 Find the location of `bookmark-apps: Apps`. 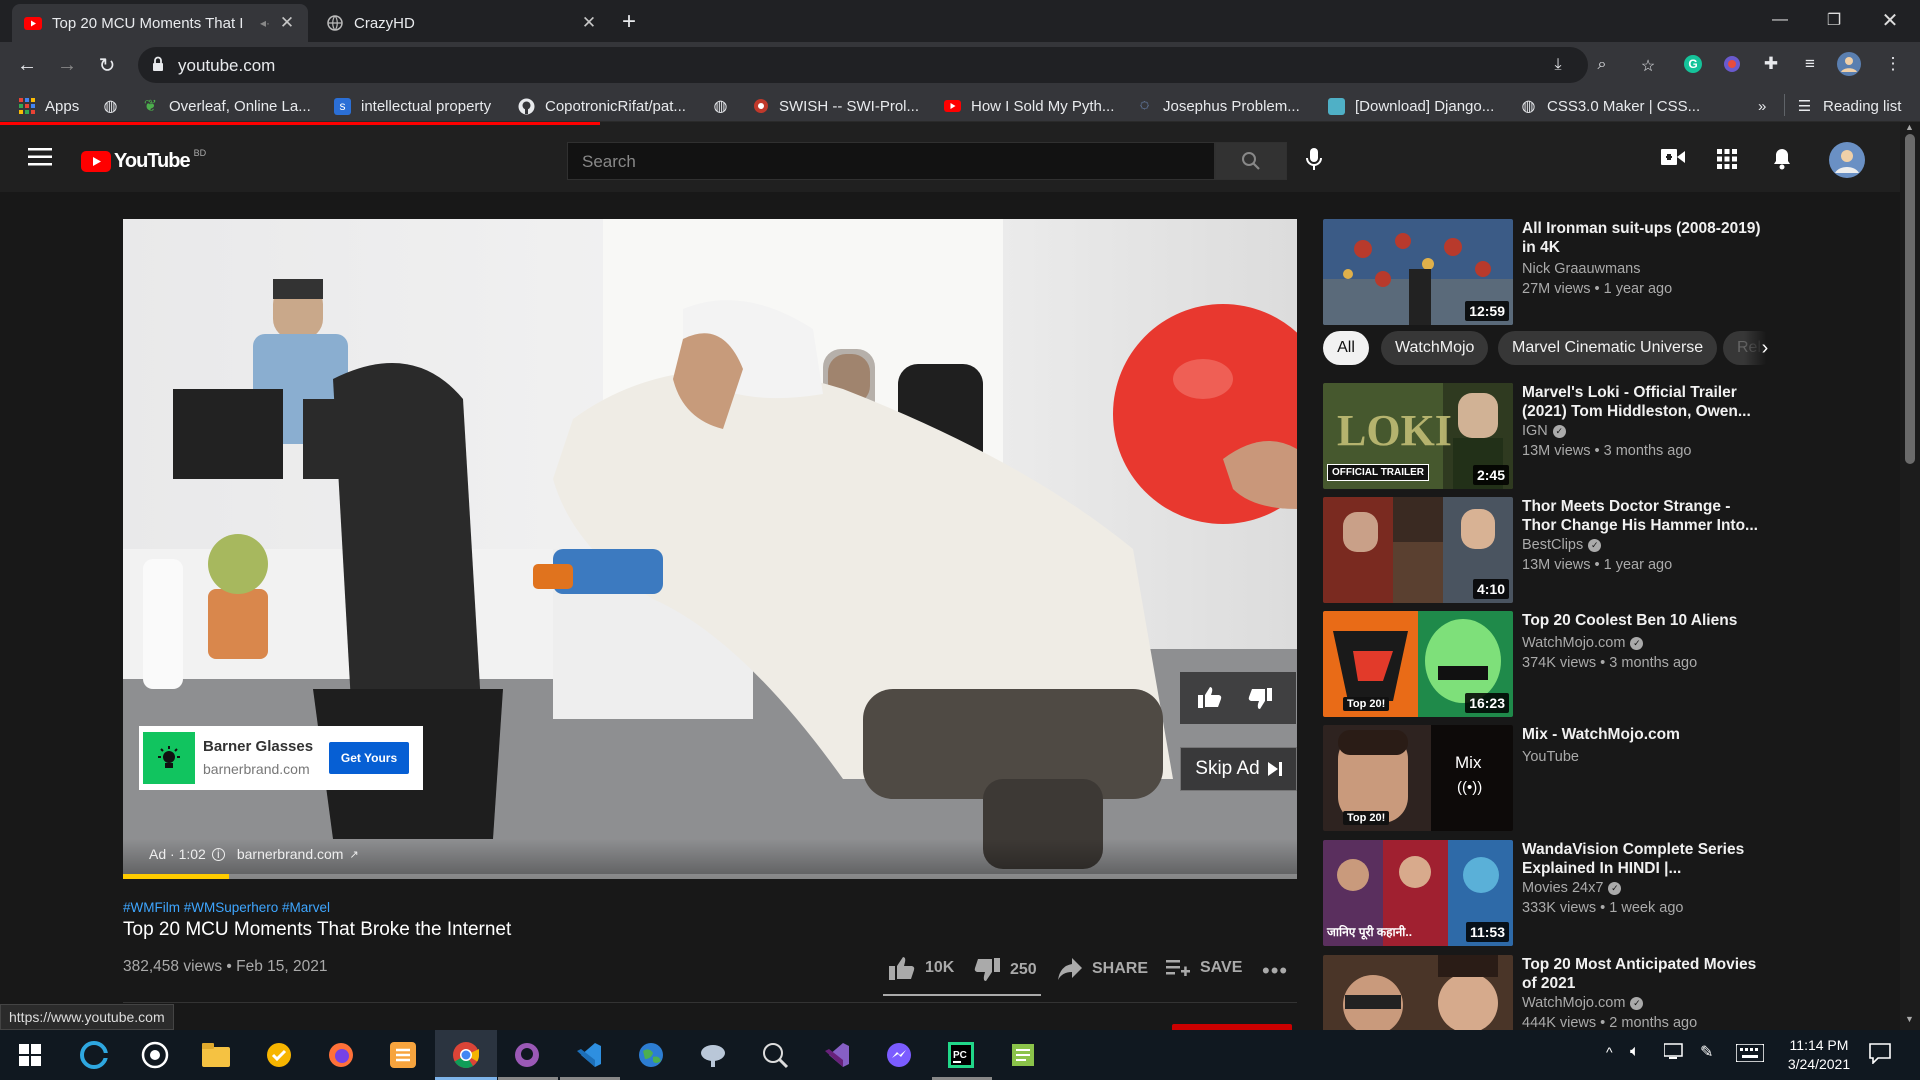

bookmark-apps: Apps is located at coordinates (48, 106).